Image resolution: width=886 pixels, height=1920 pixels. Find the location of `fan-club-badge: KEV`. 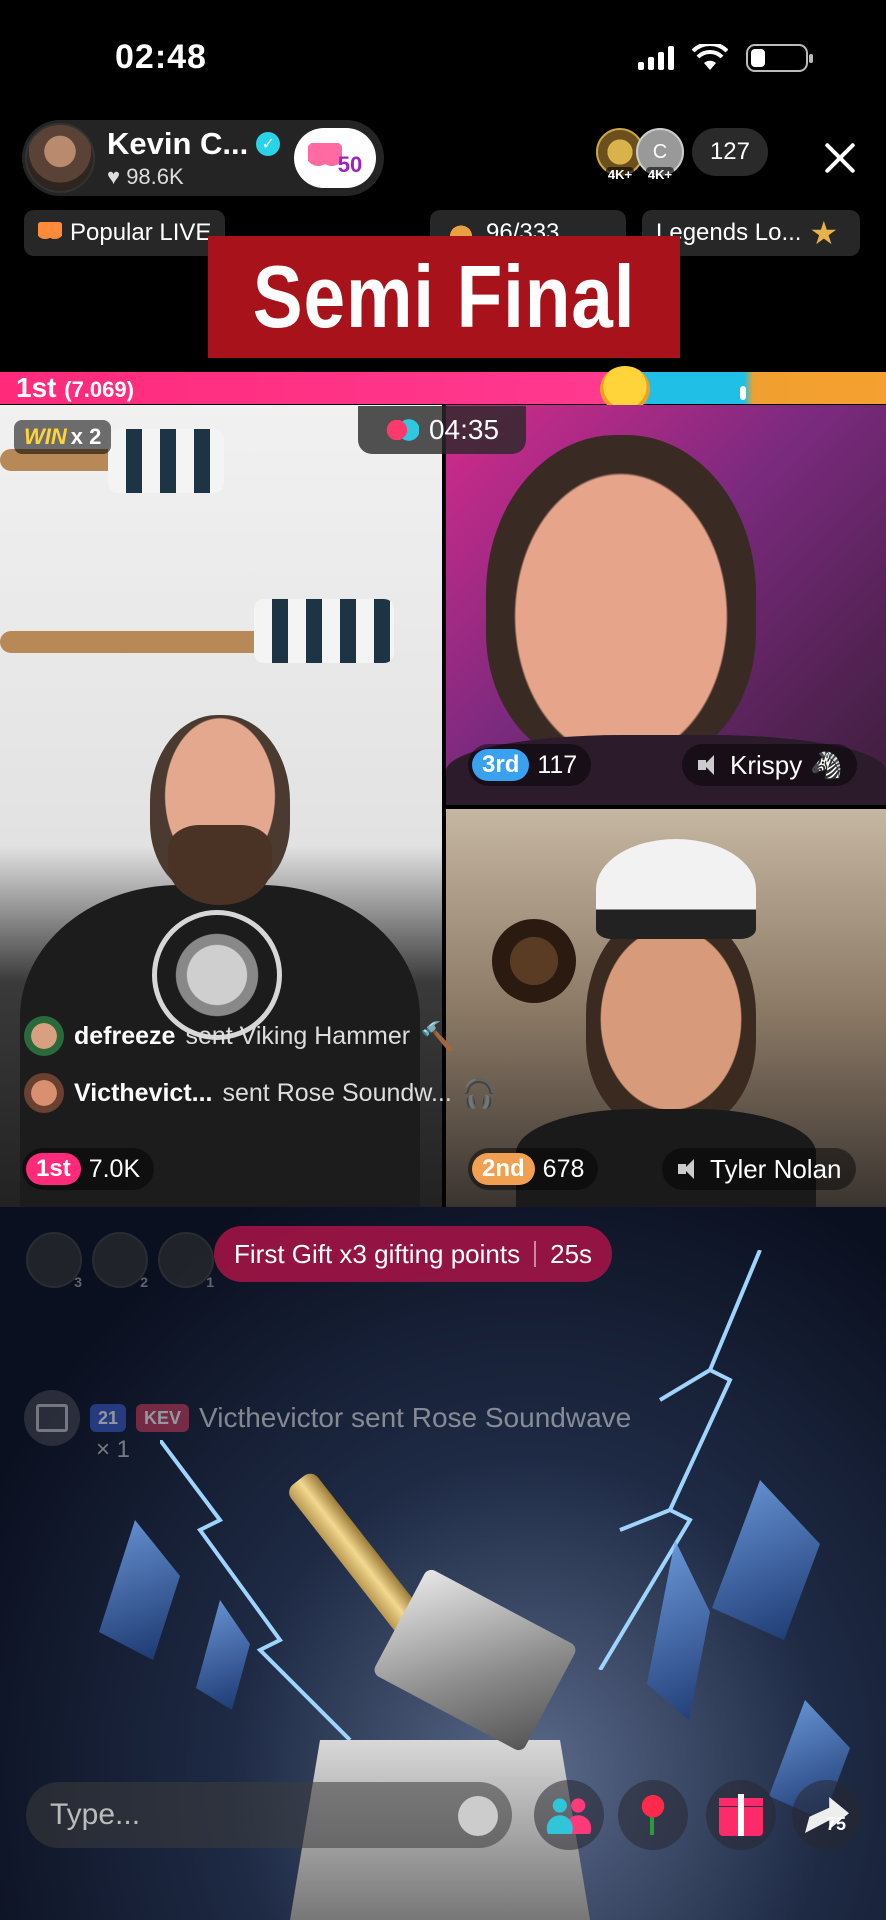

fan-club-badge: KEV is located at coordinates (163, 1418).